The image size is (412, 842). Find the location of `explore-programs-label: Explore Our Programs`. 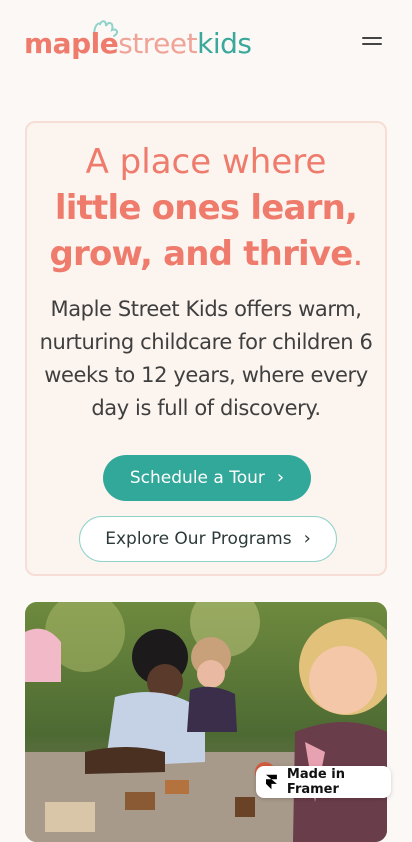

explore-programs-label: Explore Our Programs is located at coordinates (198, 539).